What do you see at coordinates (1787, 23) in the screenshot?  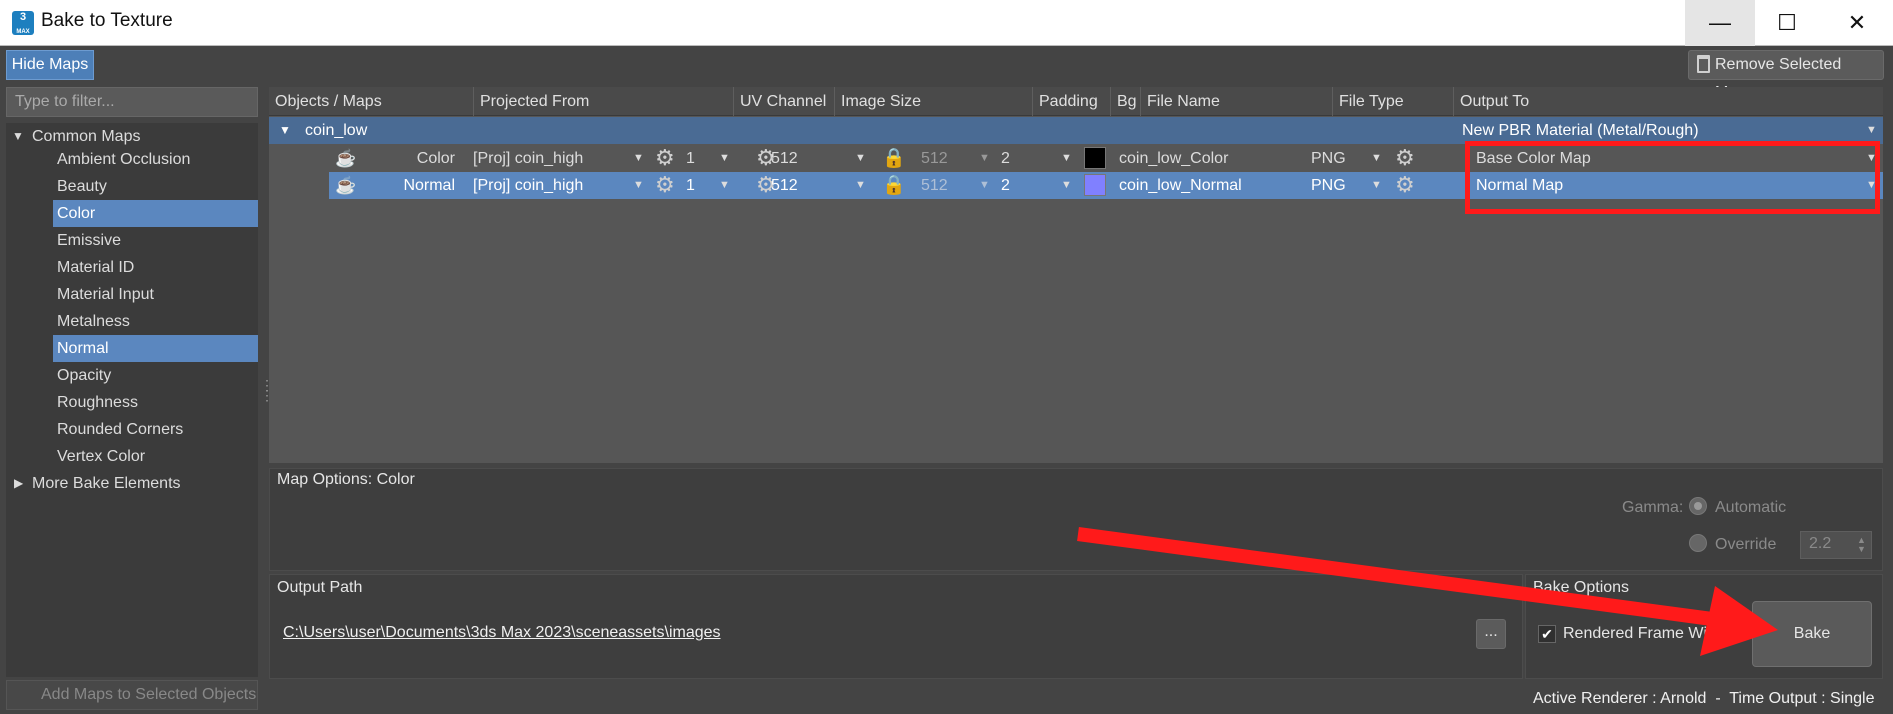 I see `maximize-button: ☐` at bounding box center [1787, 23].